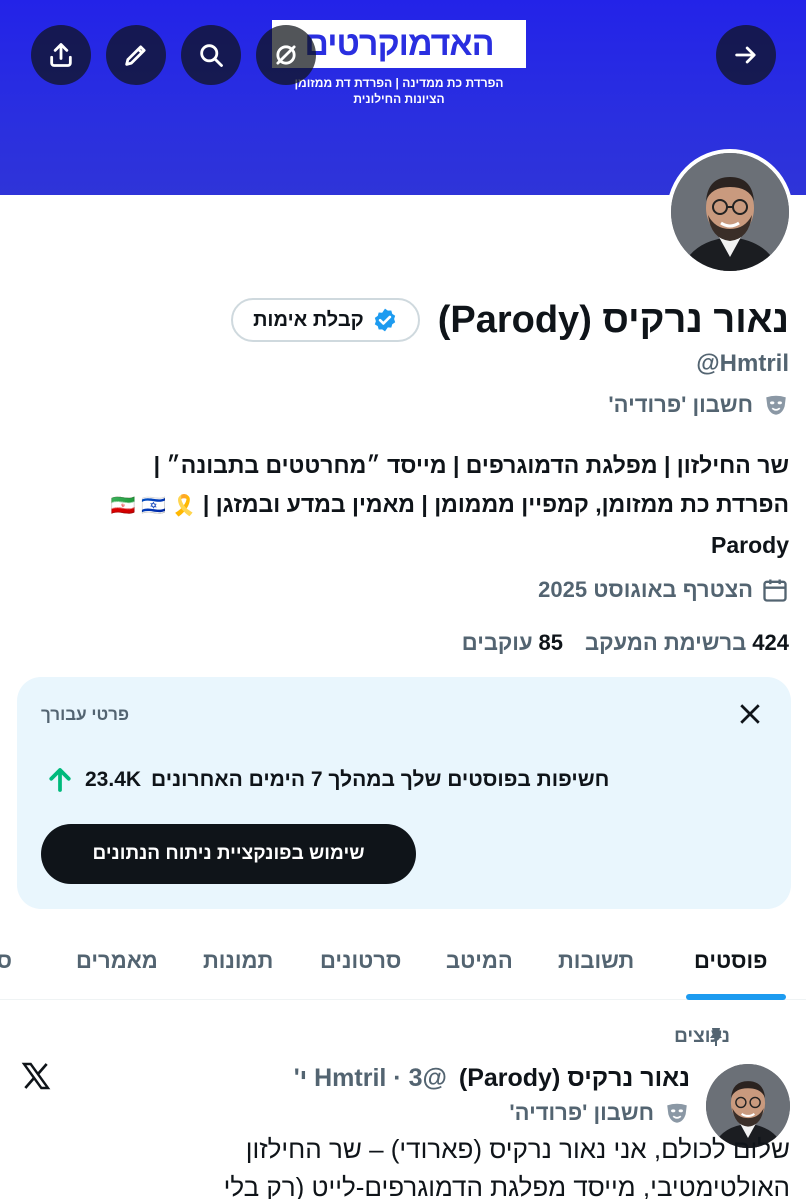  I want to click on tweet-parody-label: חשבון 'פרודיה', so click(581, 1112).